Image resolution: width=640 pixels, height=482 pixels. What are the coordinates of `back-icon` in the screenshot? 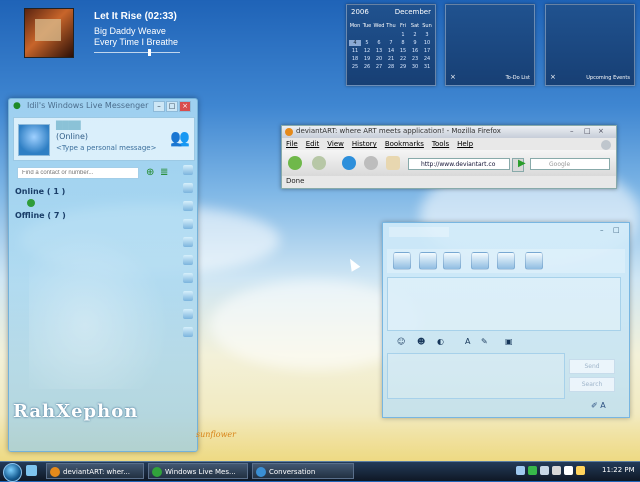 It's located at (295, 163).